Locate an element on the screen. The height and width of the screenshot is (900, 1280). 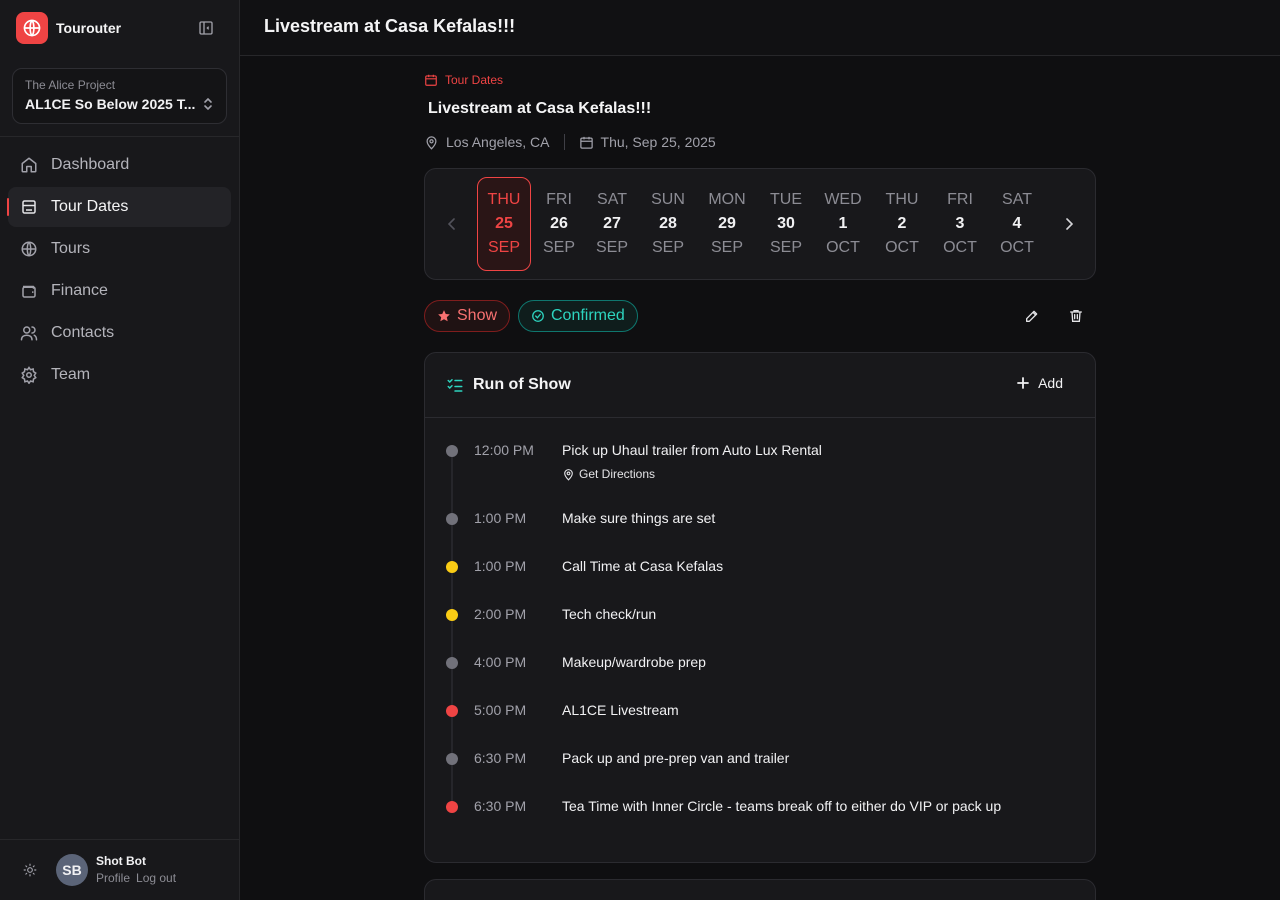
date-day: THU 2 OCT is located at coordinates (902, 224).